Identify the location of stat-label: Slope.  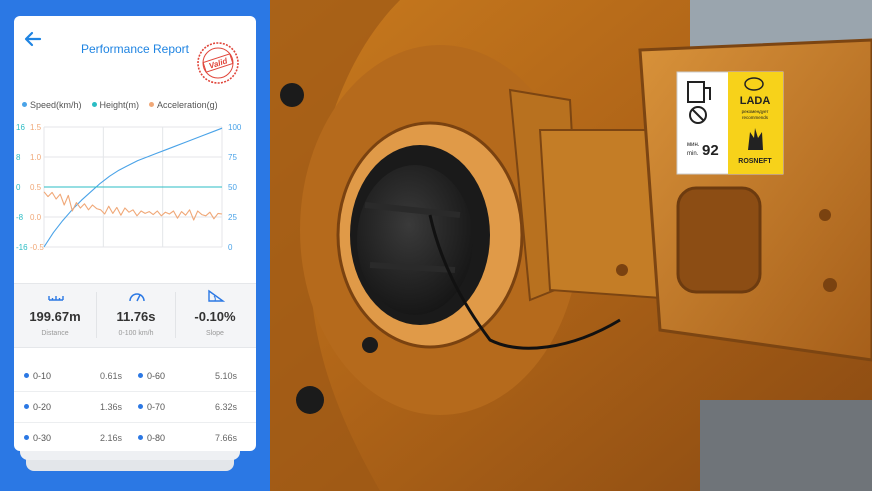
(215, 333).